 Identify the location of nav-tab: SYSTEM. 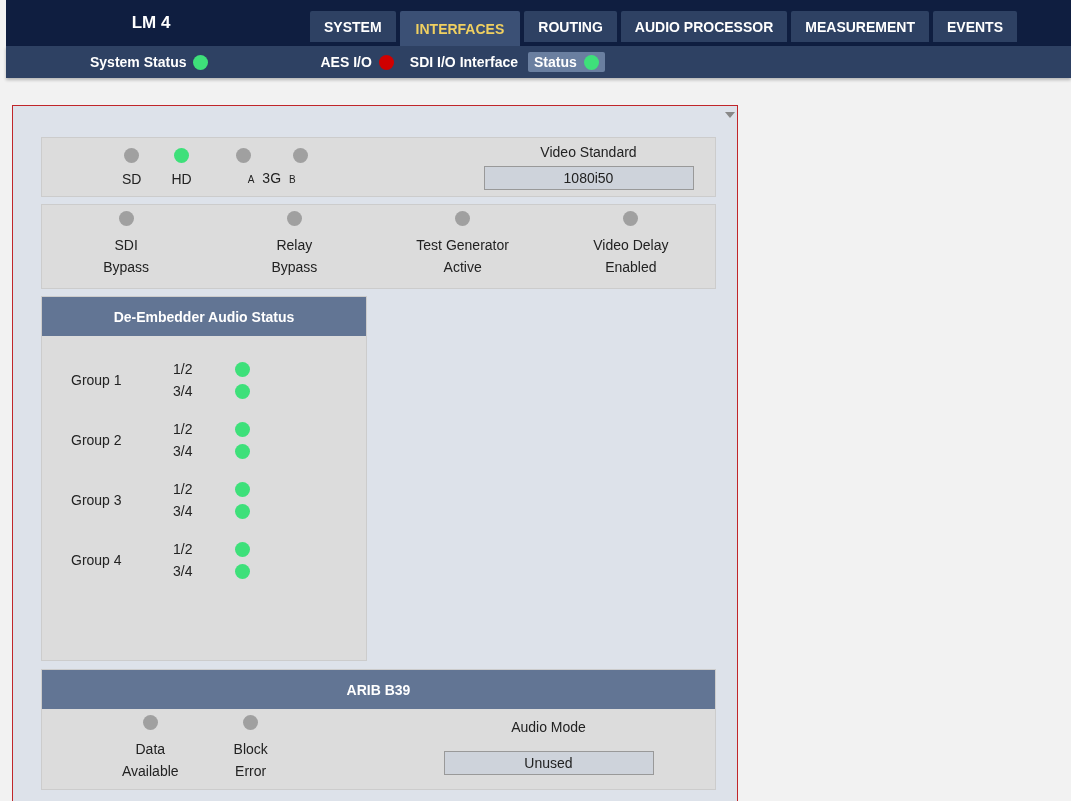
(353, 26).